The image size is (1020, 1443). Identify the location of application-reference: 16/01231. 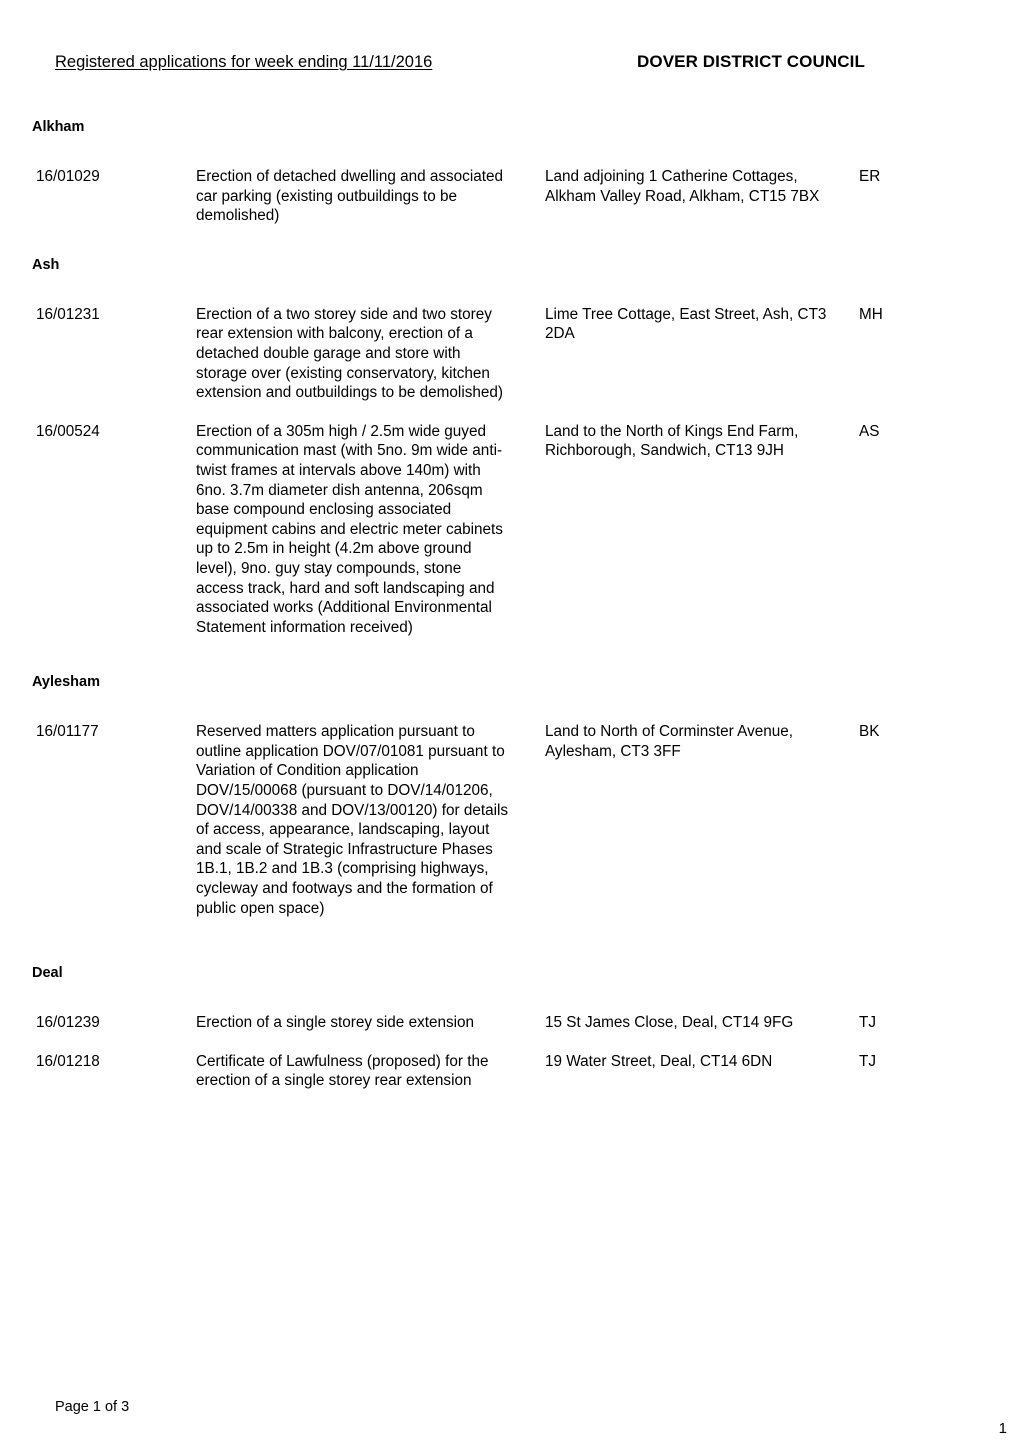
(68, 314).